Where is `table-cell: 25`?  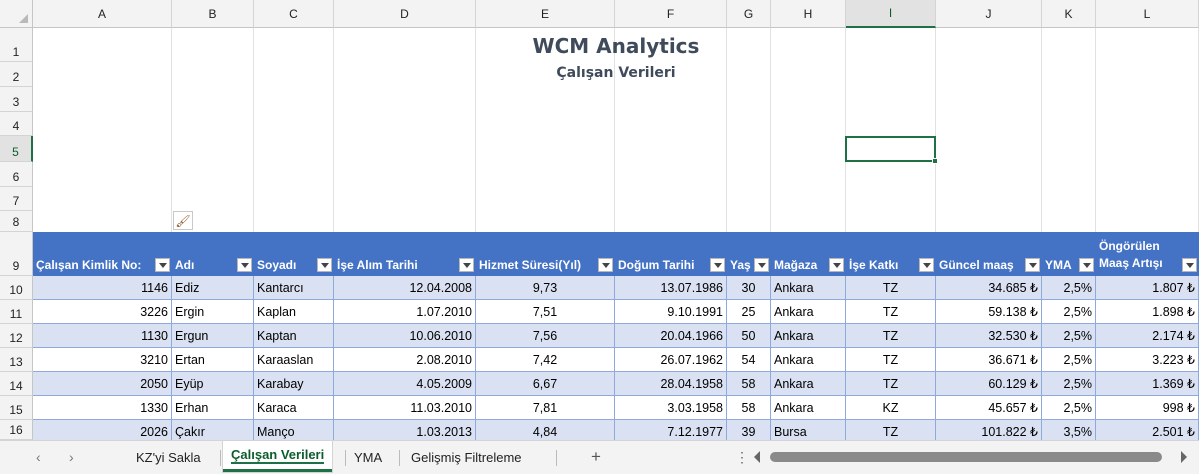 table-cell: 25 is located at coordinates (749, 312).